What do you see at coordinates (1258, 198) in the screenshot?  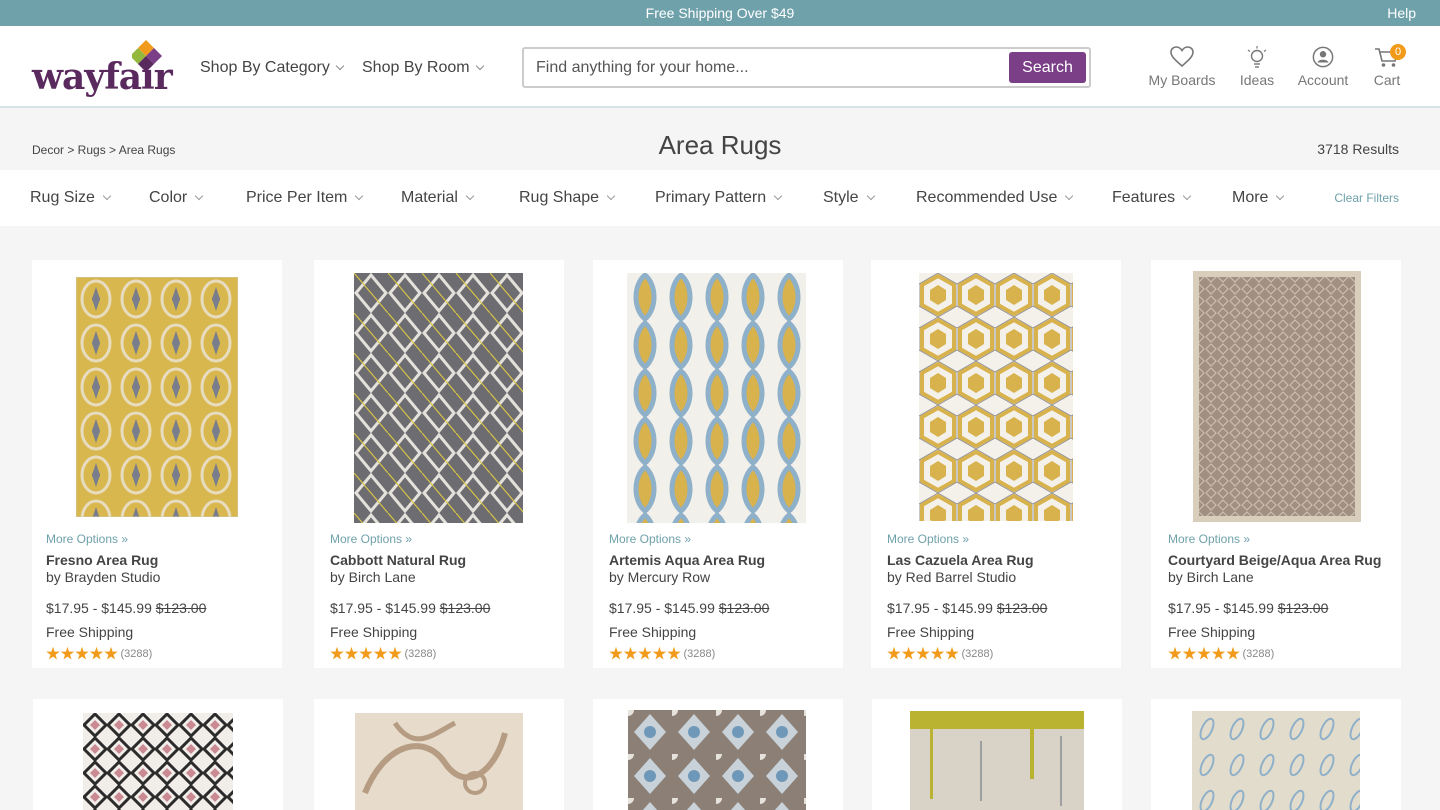 I see `filter-more: More` at bounding box center [1258, 198].